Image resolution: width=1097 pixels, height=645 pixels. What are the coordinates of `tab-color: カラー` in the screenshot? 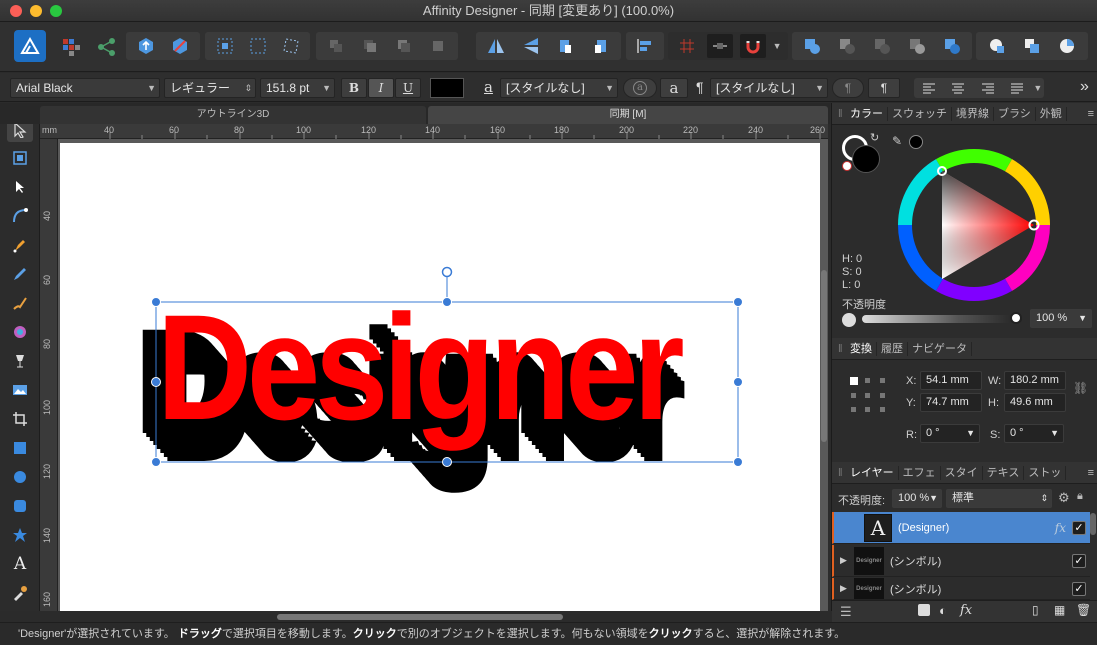 It's located at (867, 113).